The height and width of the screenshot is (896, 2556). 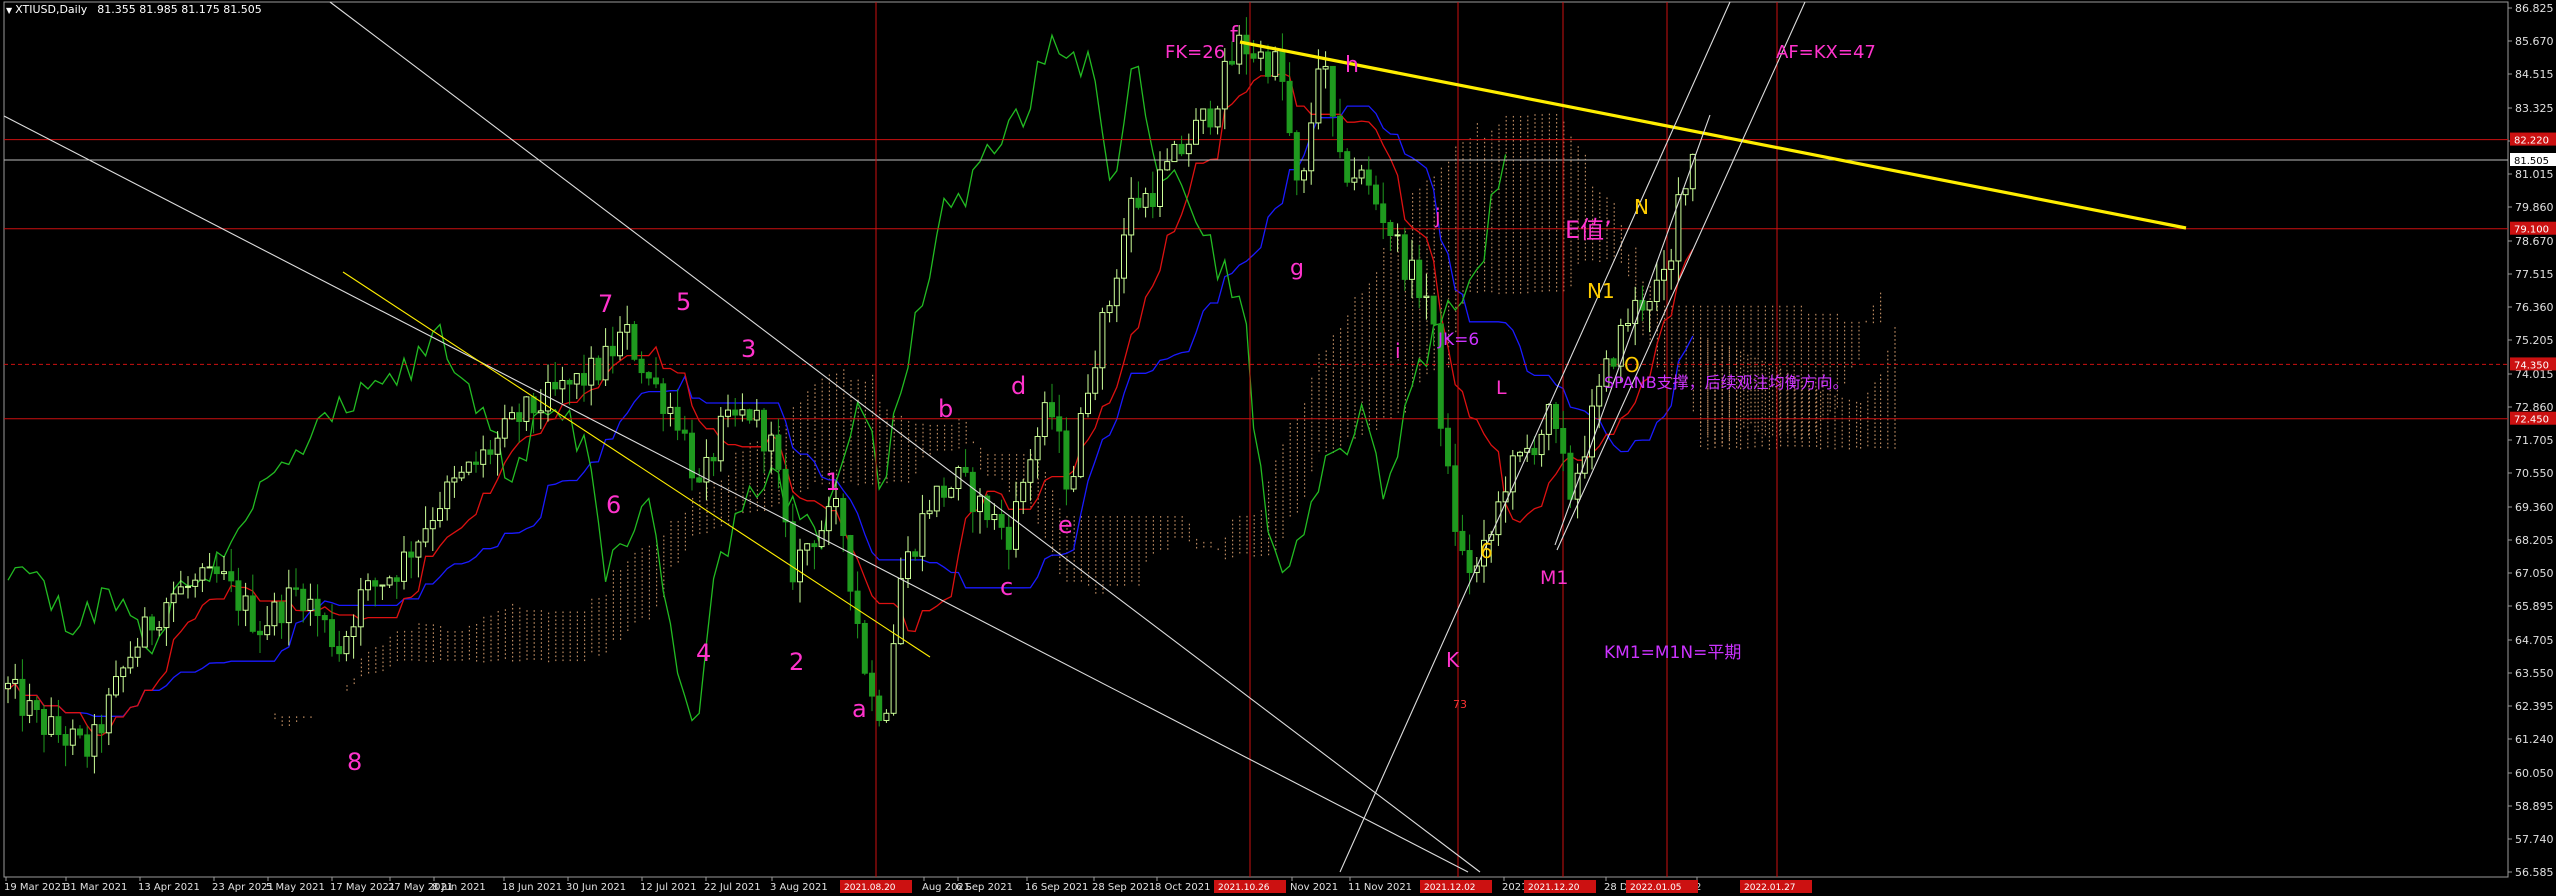 What do you see at coordinates (703, 653) in the screenshot?
I see `annotation-label: 4` at bounding box center [703, 653].